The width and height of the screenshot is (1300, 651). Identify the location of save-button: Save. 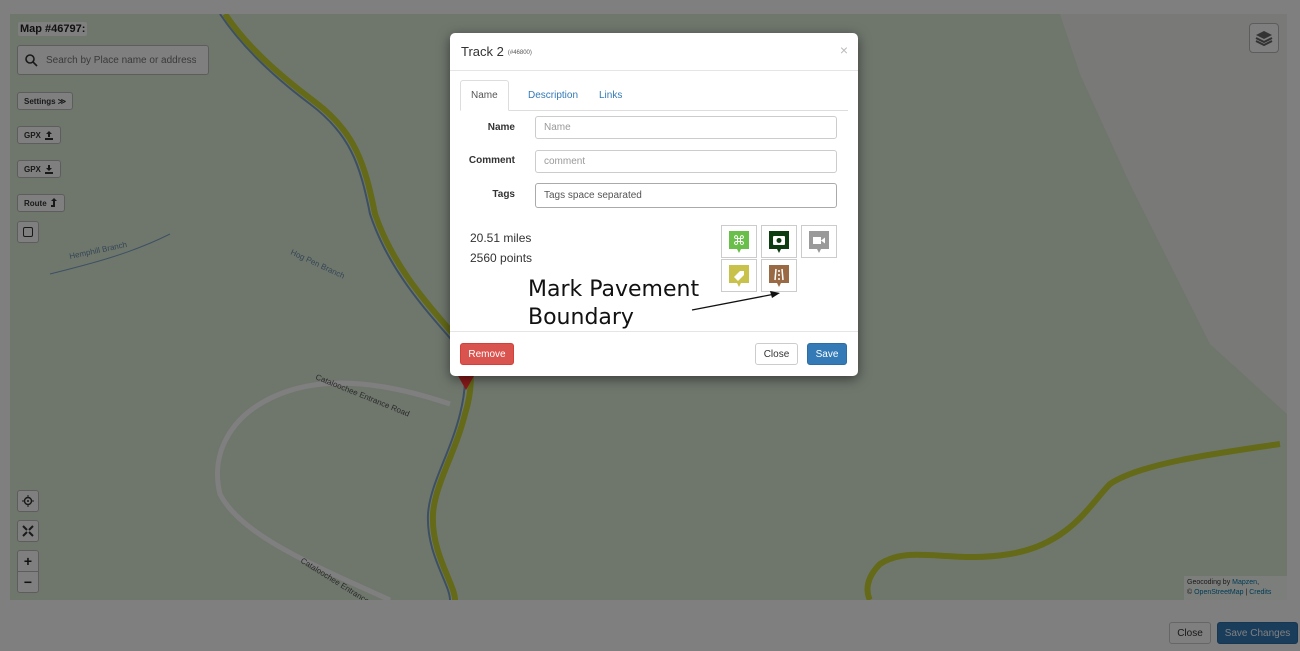
(827, 354).